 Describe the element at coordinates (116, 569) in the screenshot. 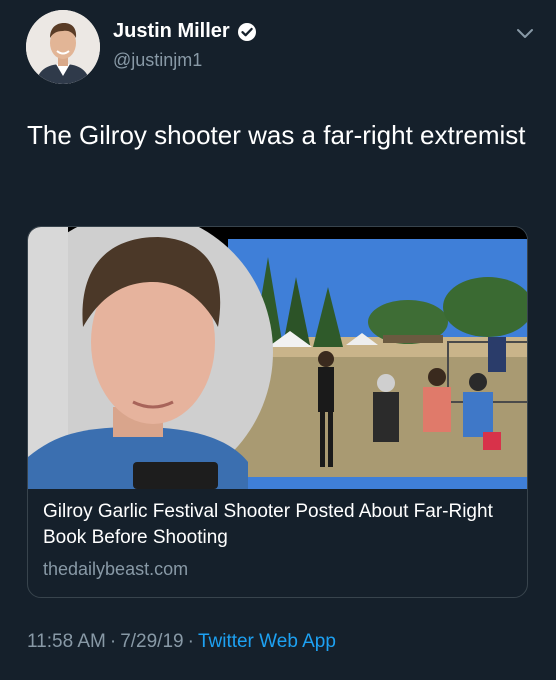

I see `link-card-domain: thedailybeast.com` at that location.